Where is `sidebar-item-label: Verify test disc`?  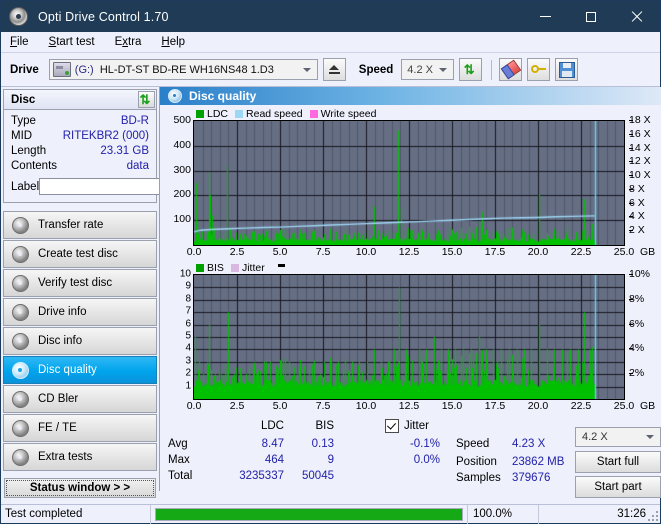 sidebar-item-label: Verify test disc is located at coordinates (75, 283).